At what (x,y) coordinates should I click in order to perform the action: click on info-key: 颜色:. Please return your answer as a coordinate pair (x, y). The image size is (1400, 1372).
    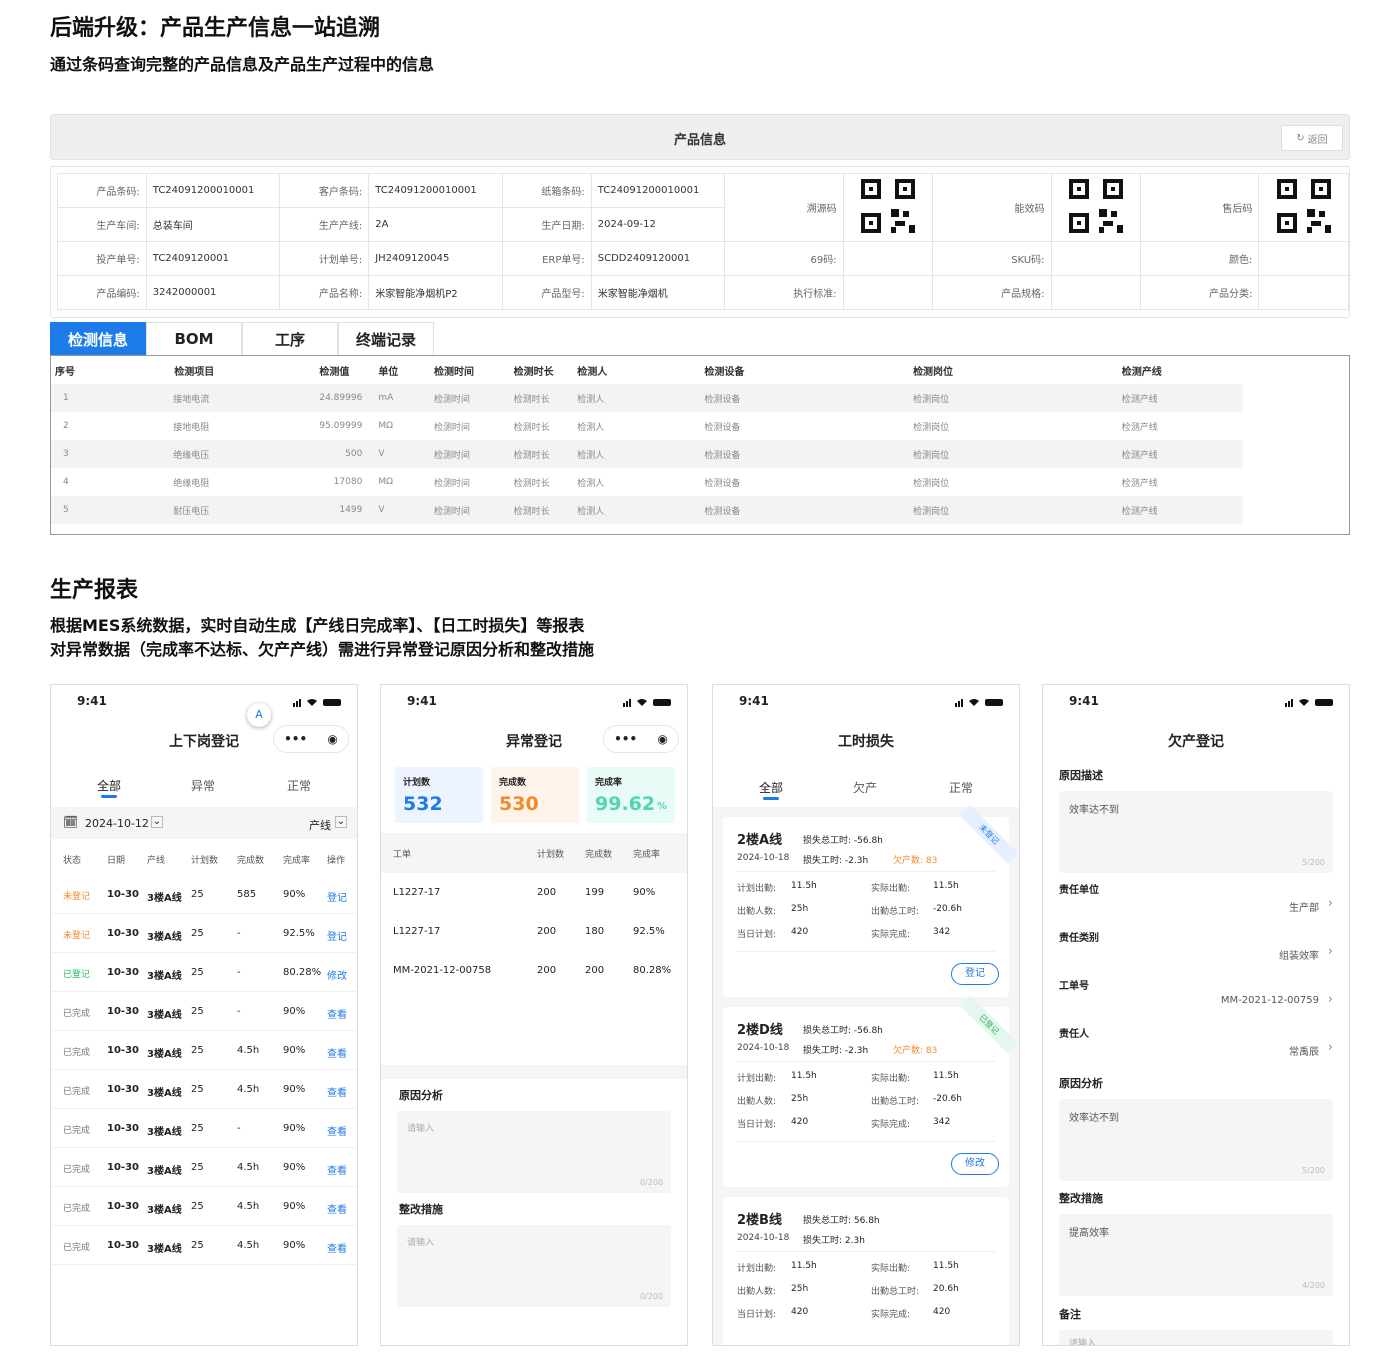
    Looking at the image, I should click on (1200, 258).